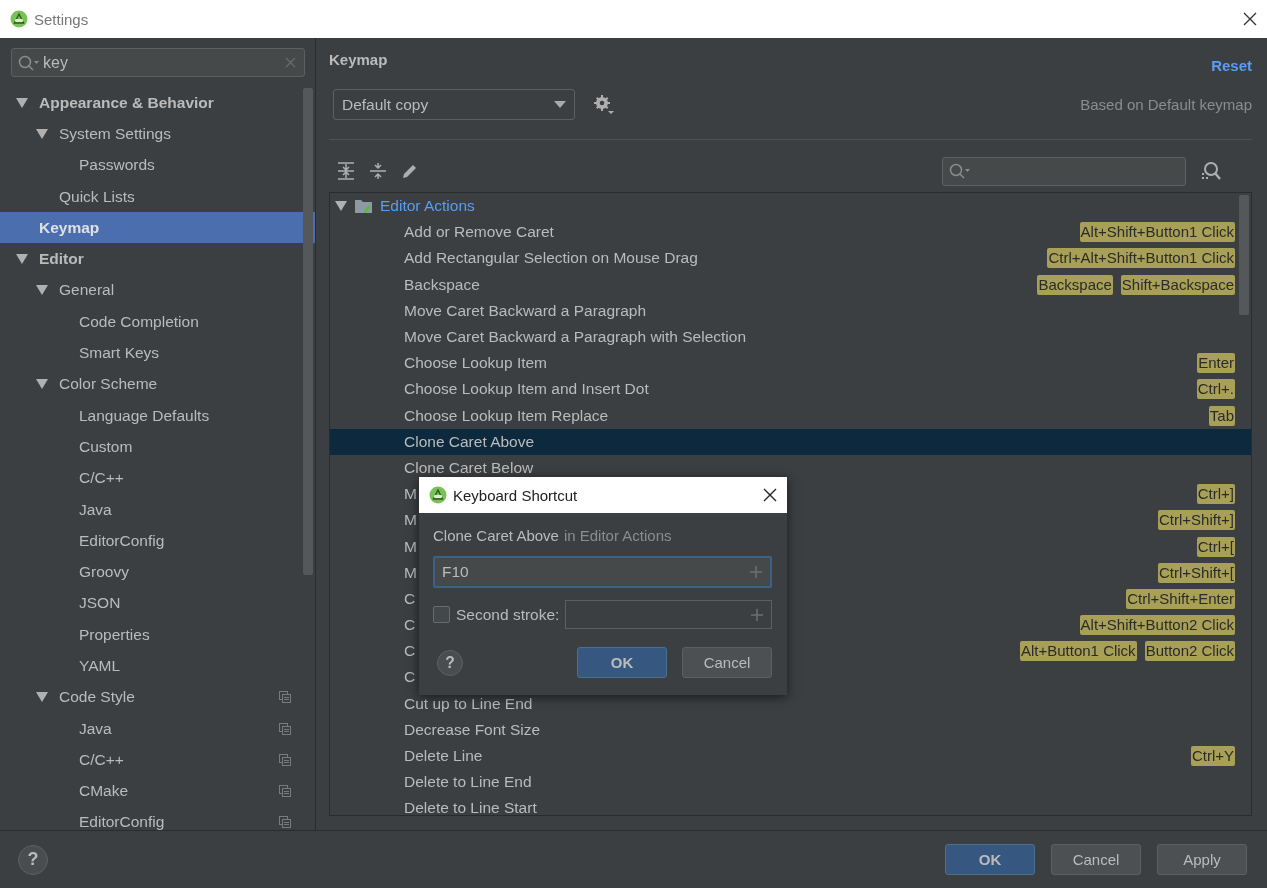  Describe the element at coordinates (1215, 494) in the screenshot. I see `shortcut-badge: Ctrl+]` at that location.